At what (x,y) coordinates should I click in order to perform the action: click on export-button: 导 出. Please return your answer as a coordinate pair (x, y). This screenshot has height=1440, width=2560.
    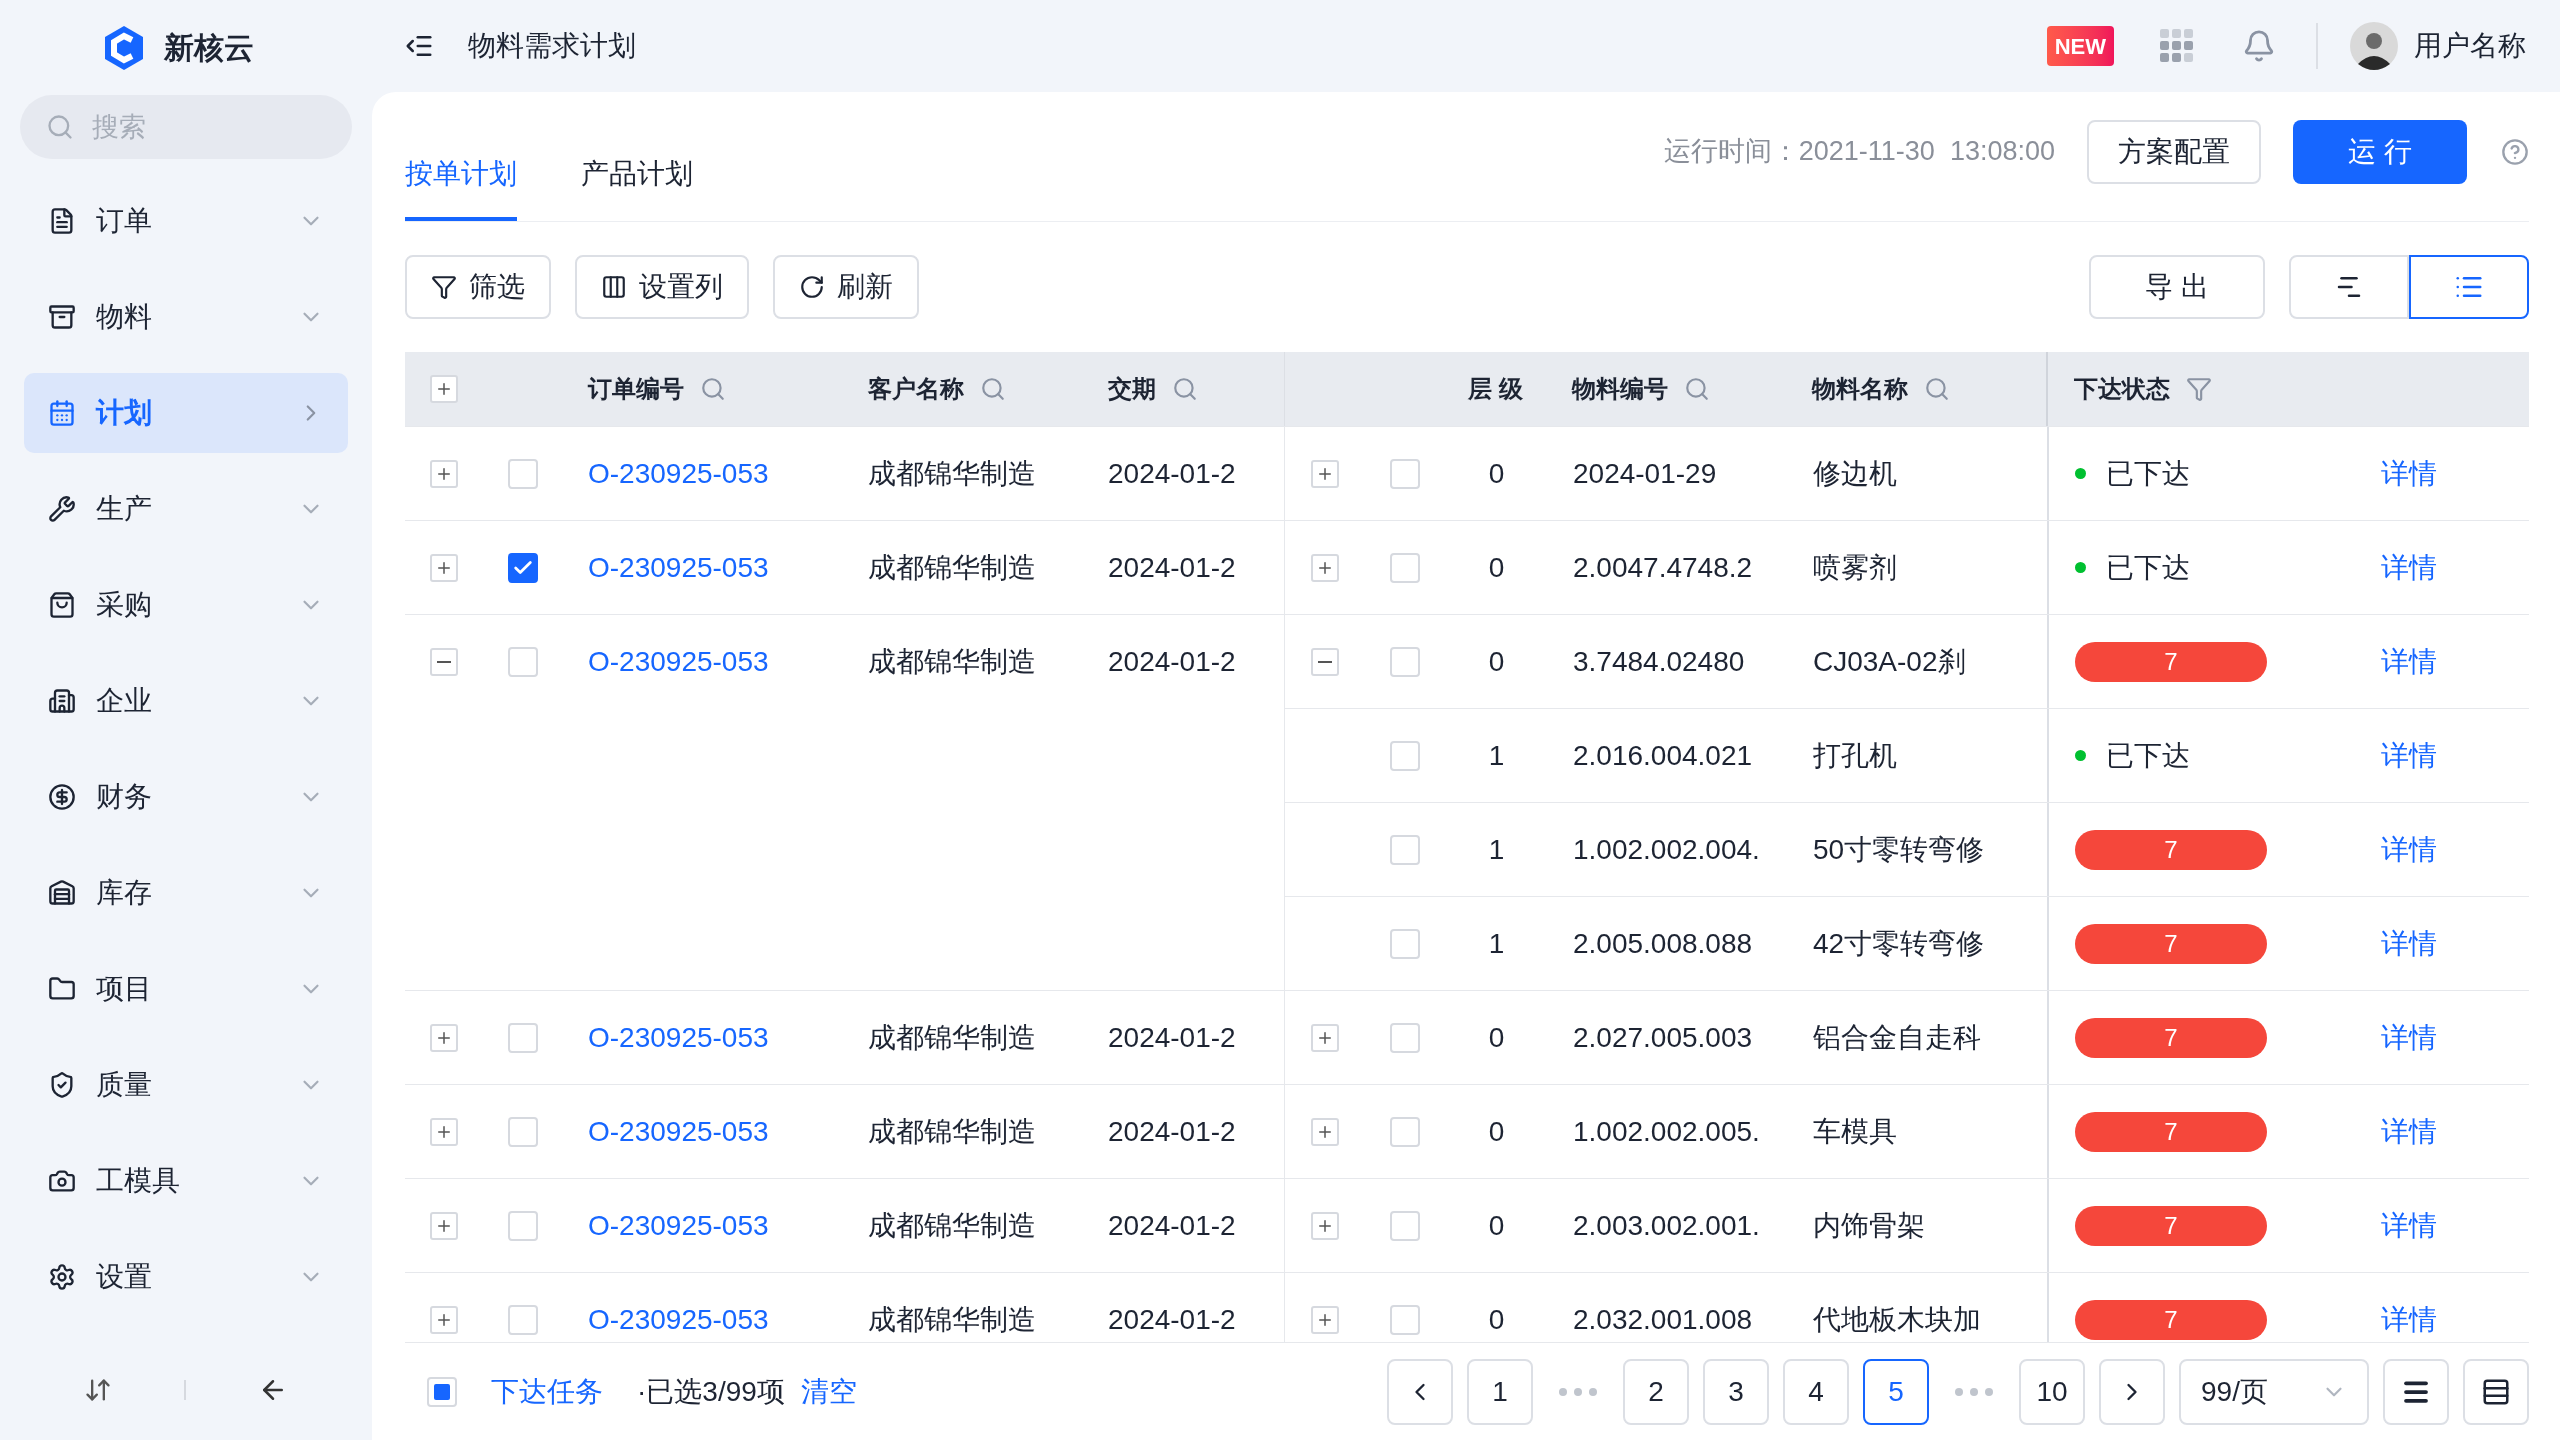
    Looking at the image, I should click on (2177, 287).